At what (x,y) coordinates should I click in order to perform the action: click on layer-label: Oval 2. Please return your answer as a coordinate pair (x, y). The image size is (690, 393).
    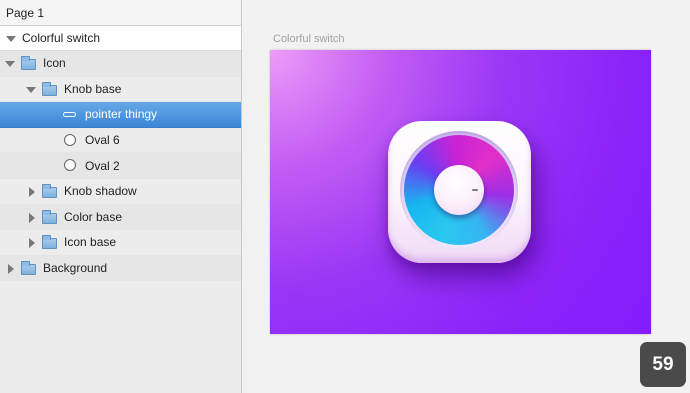
    Looking at the image, I should click on (102, 165).